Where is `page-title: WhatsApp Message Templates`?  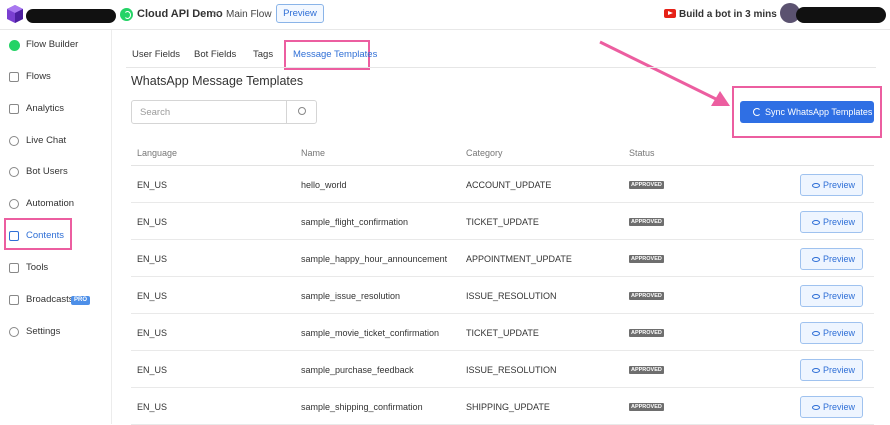 page-title: WhatsApp Message Templates is located at coordinates (217, 81).